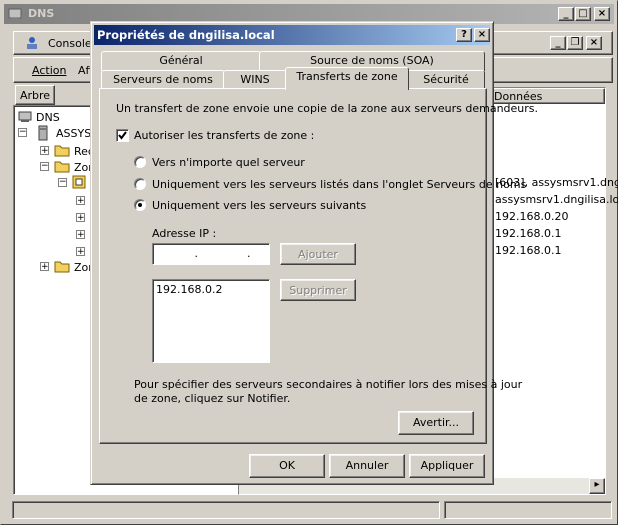  What do you see at coordinates (531, 216) in the screenshot?
I see `list-row-value: 192.168.0.20` at bounding box center [531, 216].